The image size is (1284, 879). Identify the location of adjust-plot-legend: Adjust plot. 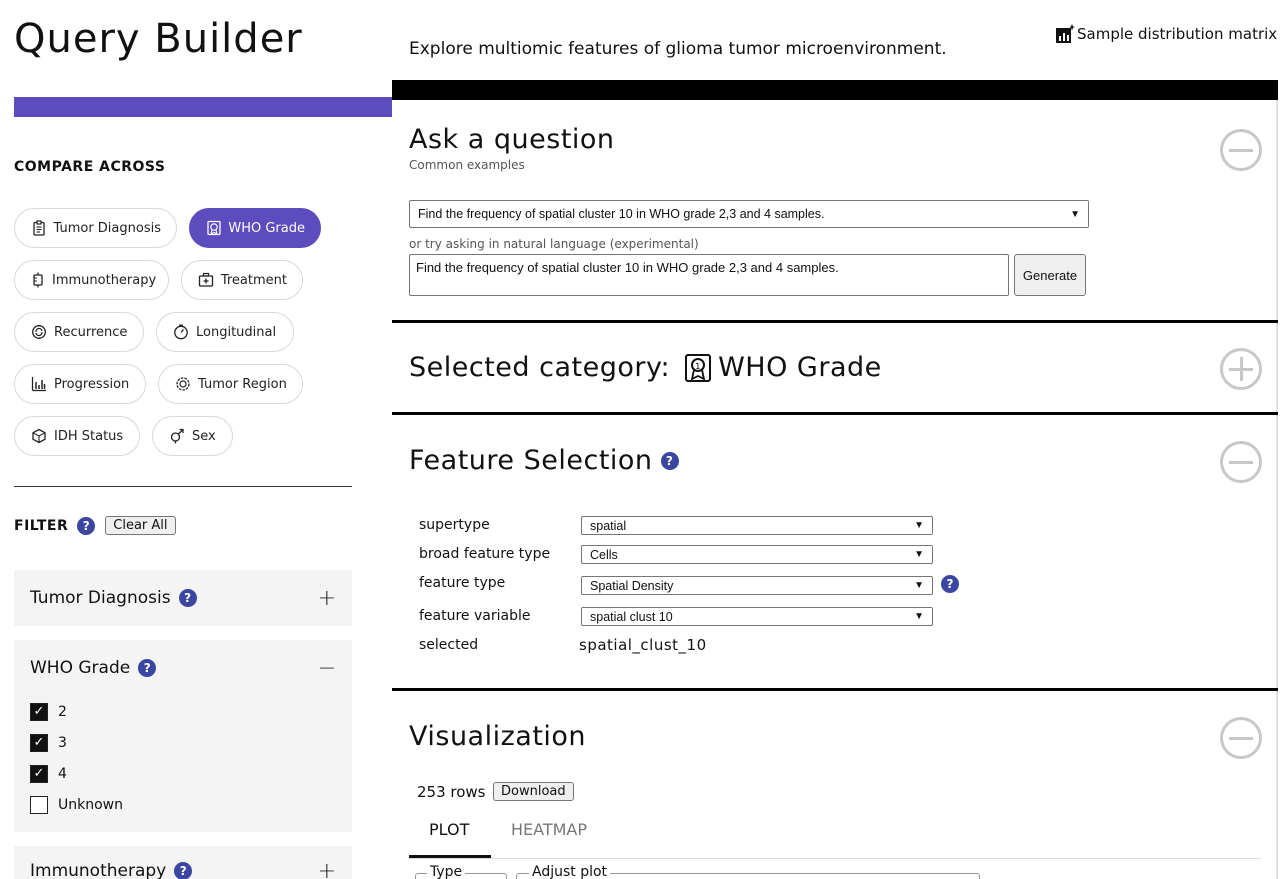
(570, 871).